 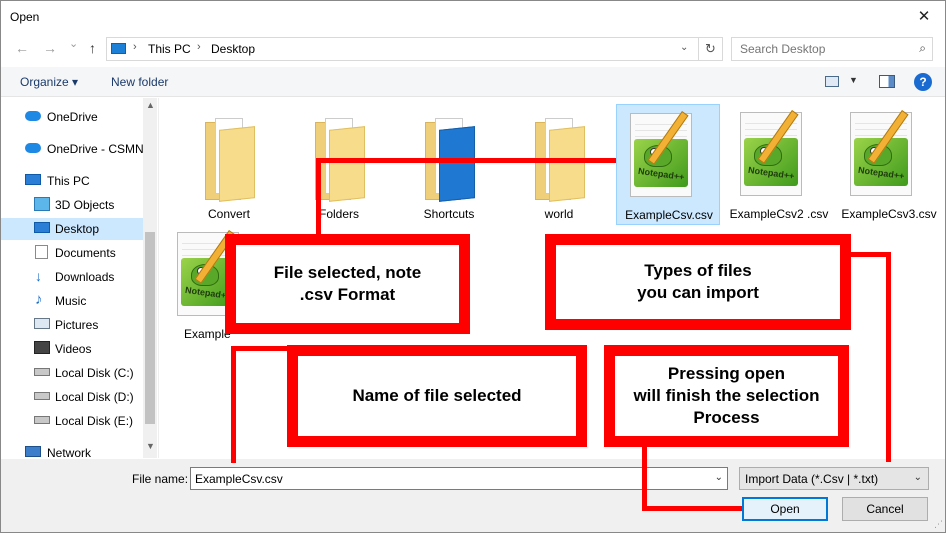 I want to click on annotation-file-selected: File selected, note .csv Format, so click(x=347, y=284).